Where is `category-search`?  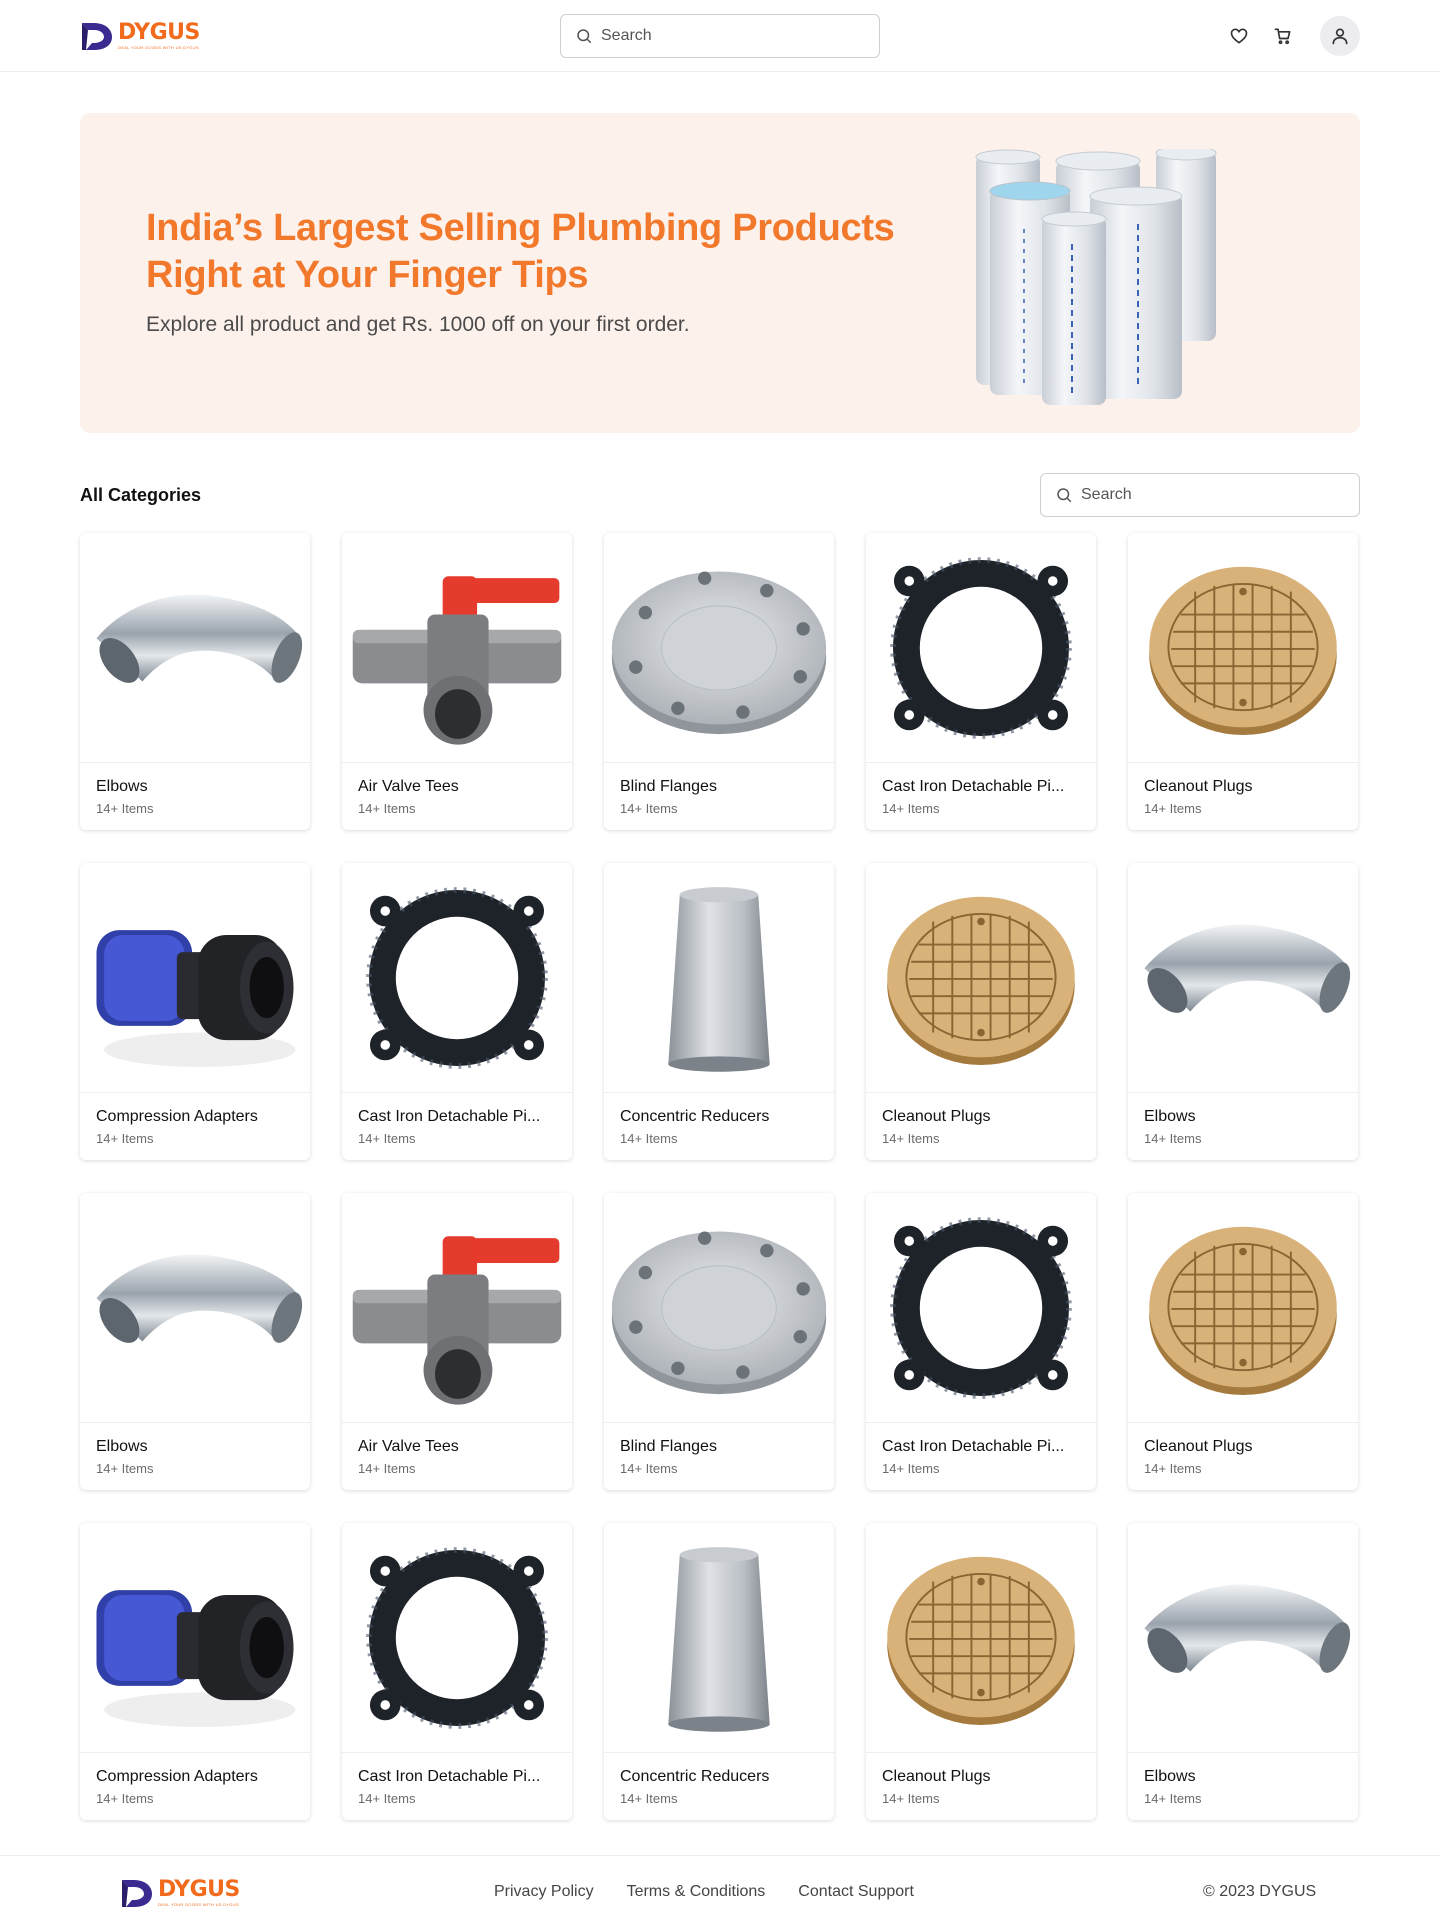 category-search is located at coordinates (1200, 495).